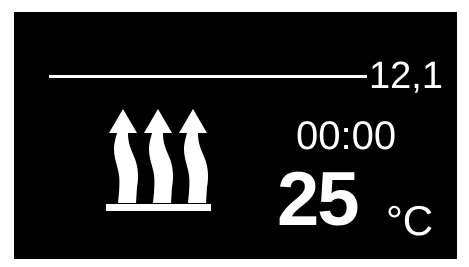  What do you see at coordinates (208, 76) in the screenshot?
I see `level-indicator-line` at bounding box center [208, 76].